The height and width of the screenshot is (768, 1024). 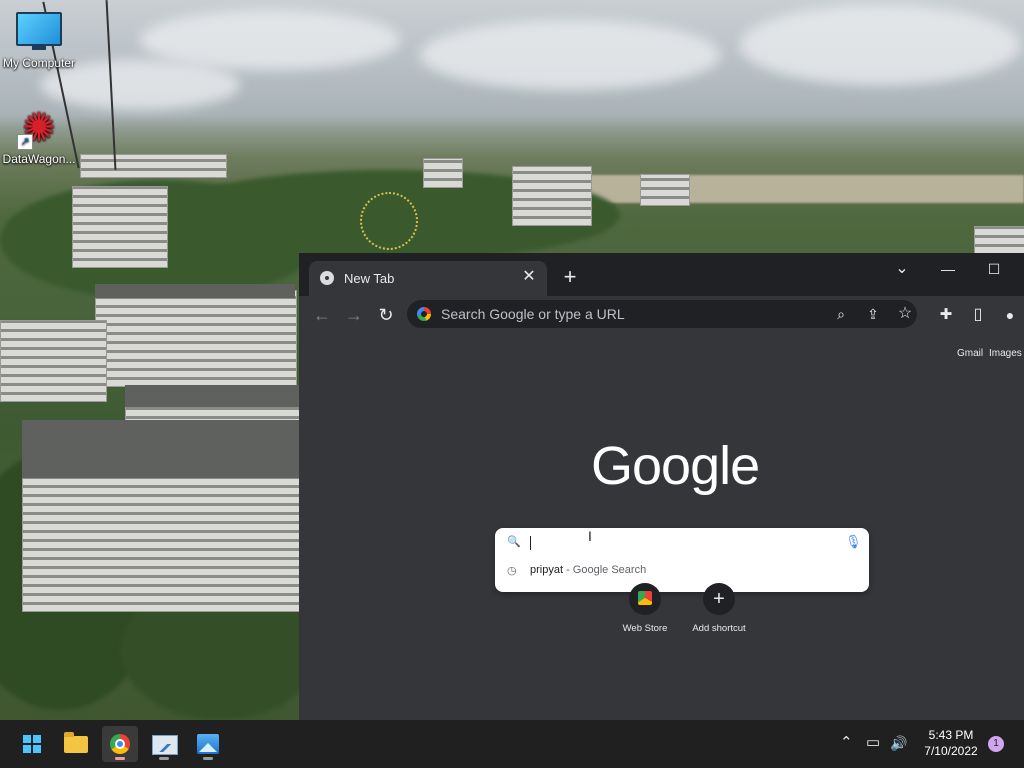 I want to click on text-cursor-icon: I, so click(x=590, y=536).